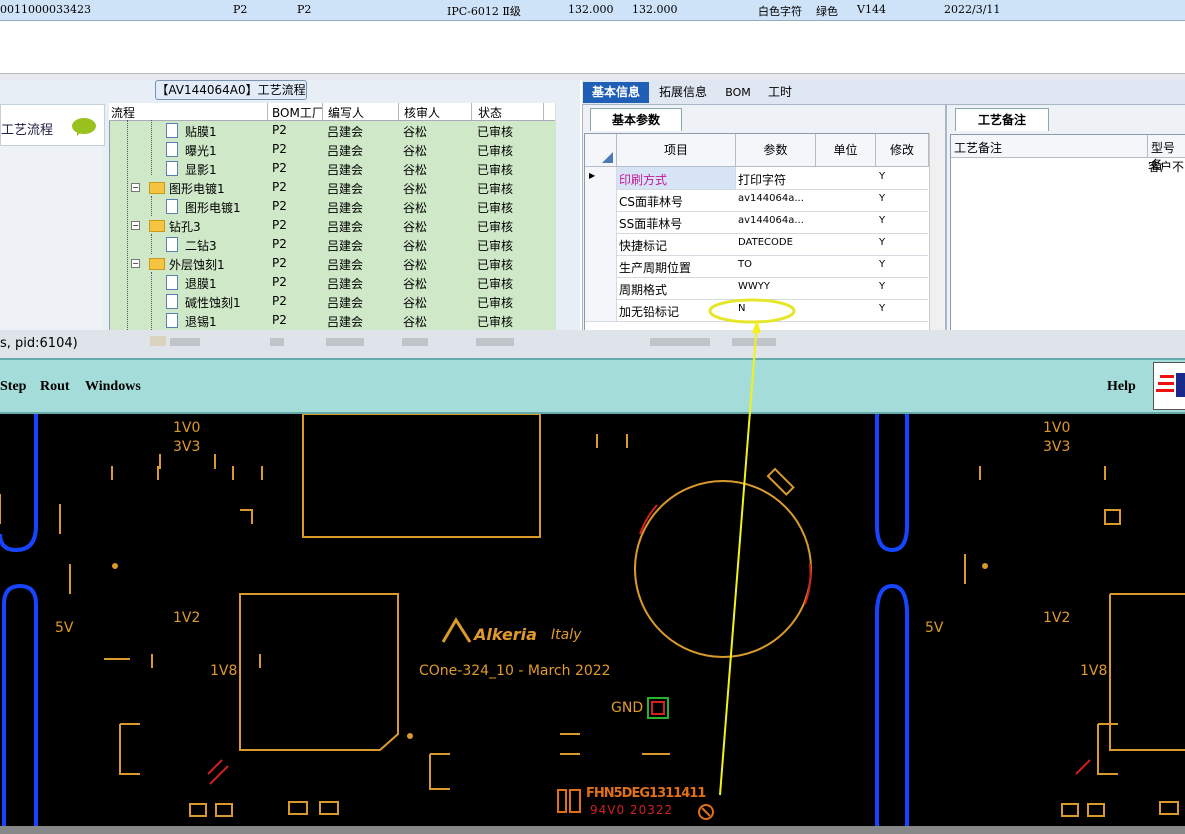  Describe the element at coordinates (592, 830) in the screenshot. I see `window-bottom-bar` at that location.